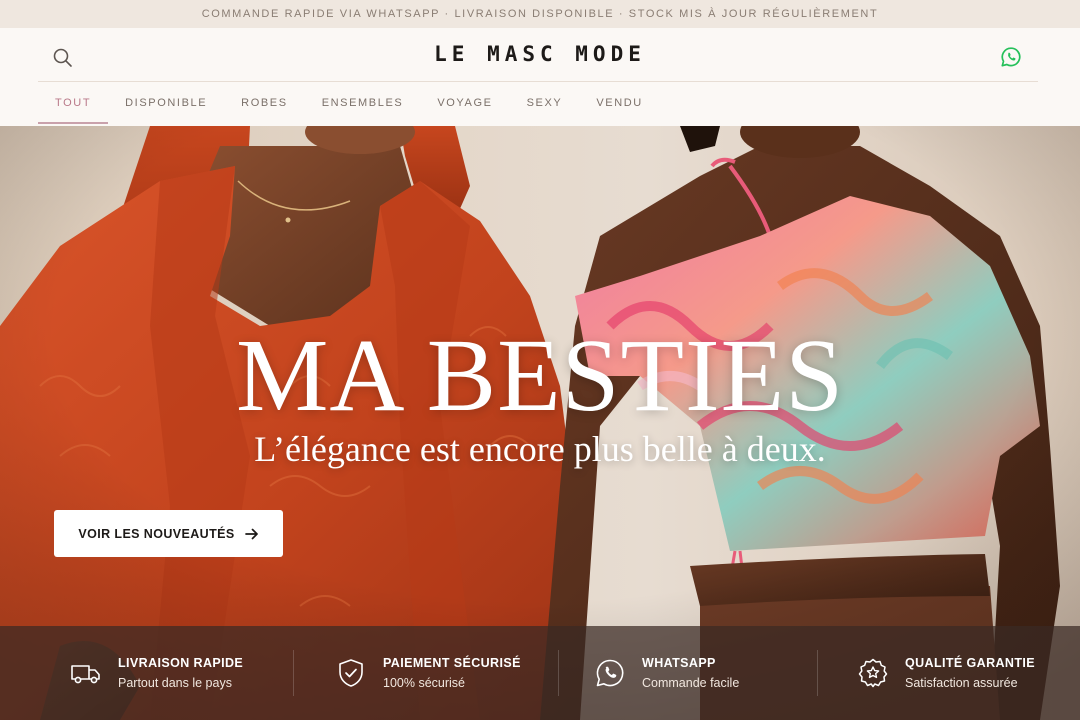 This screenshot has height=720, width=1080. What do you see at coordinates (619, 104) in the screenshot?
I see `nav-item-vendu: VENDU` at bounding box center [619, 104].